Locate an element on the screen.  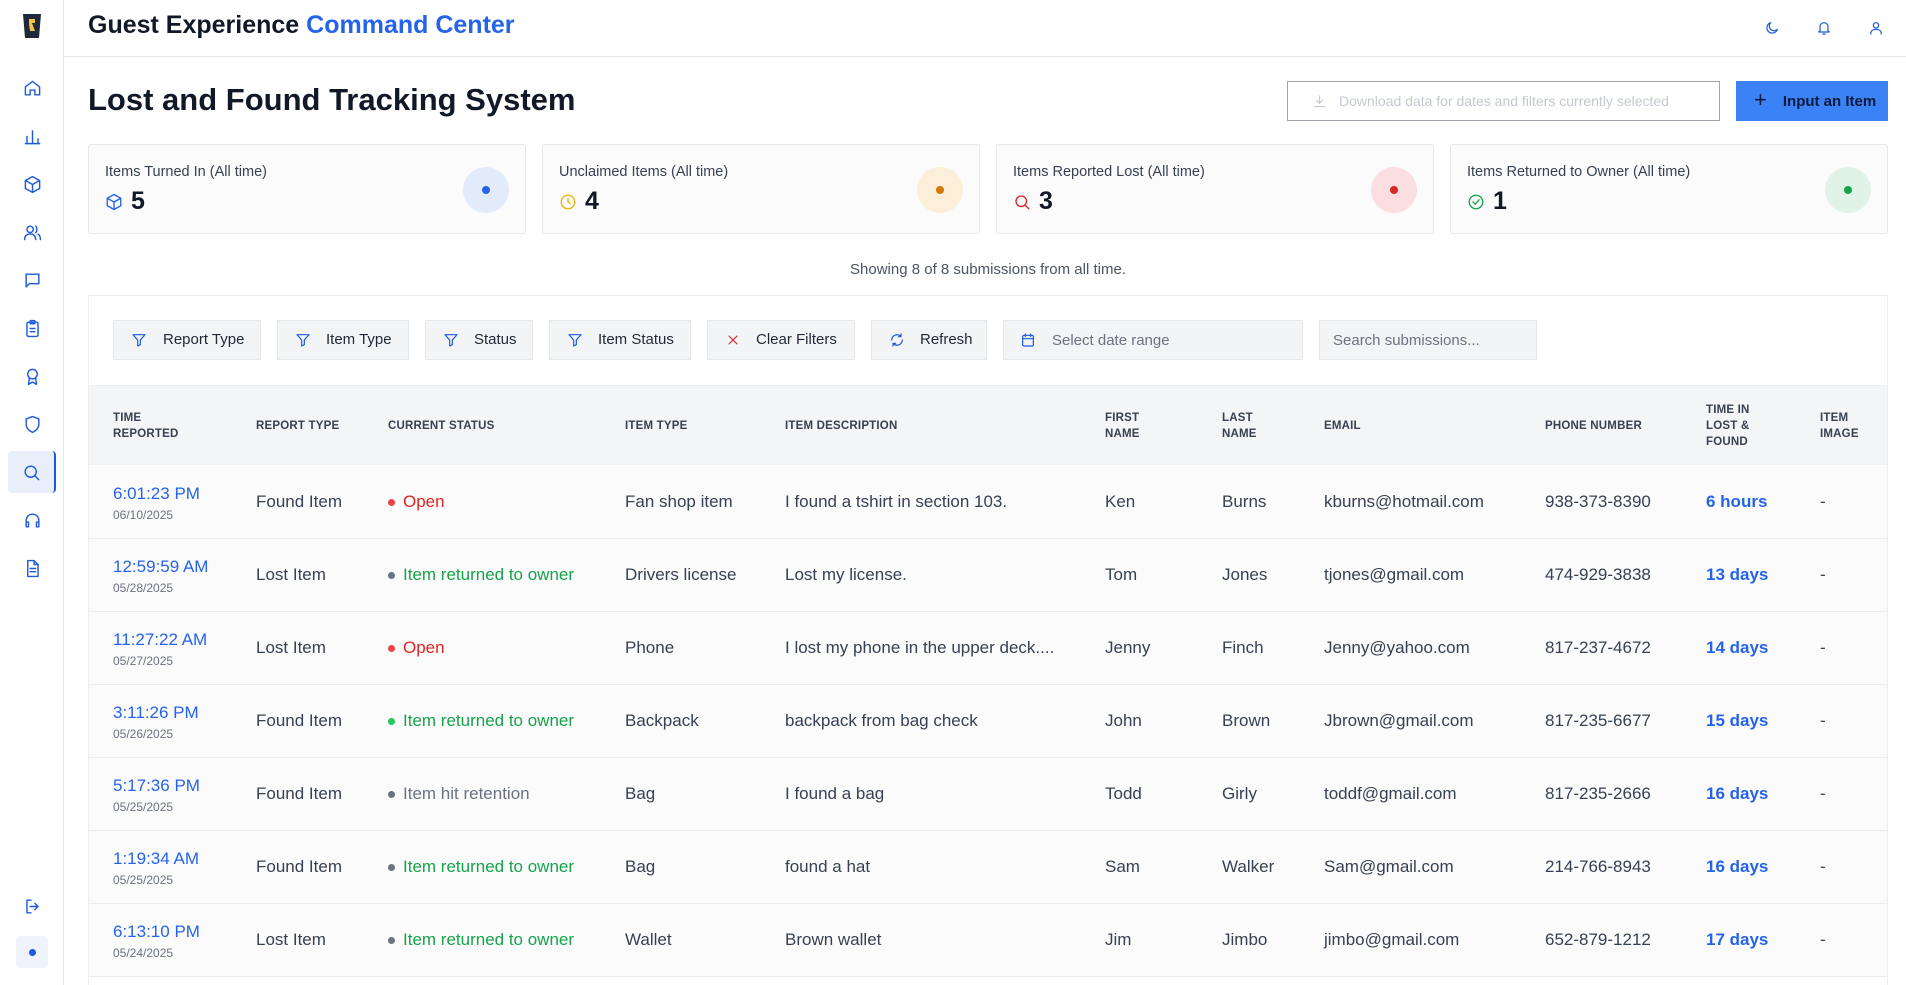
filter-item-status-button: Item Status is located at coordinates (620, 340).